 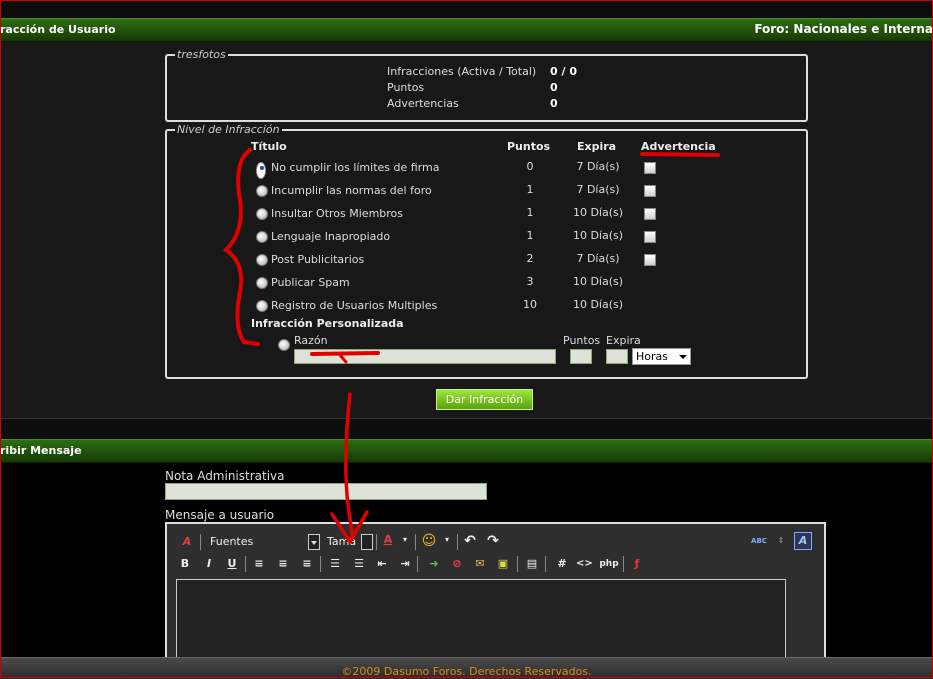 I want to click on underline-icon: U, so click(x=232, y=564).